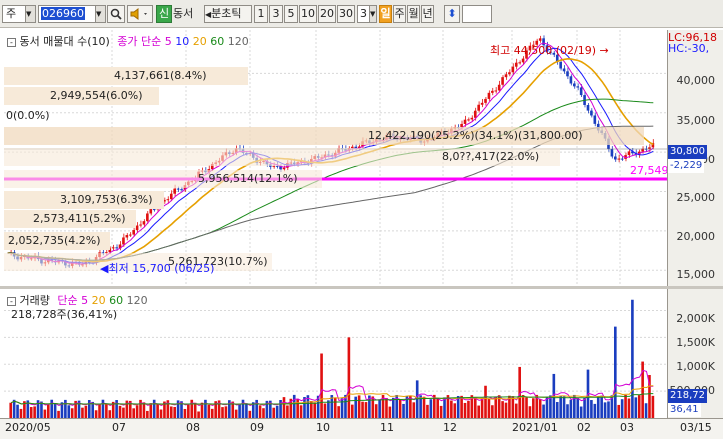  I want to click on interval-5-button: 5, so click(291, 14).